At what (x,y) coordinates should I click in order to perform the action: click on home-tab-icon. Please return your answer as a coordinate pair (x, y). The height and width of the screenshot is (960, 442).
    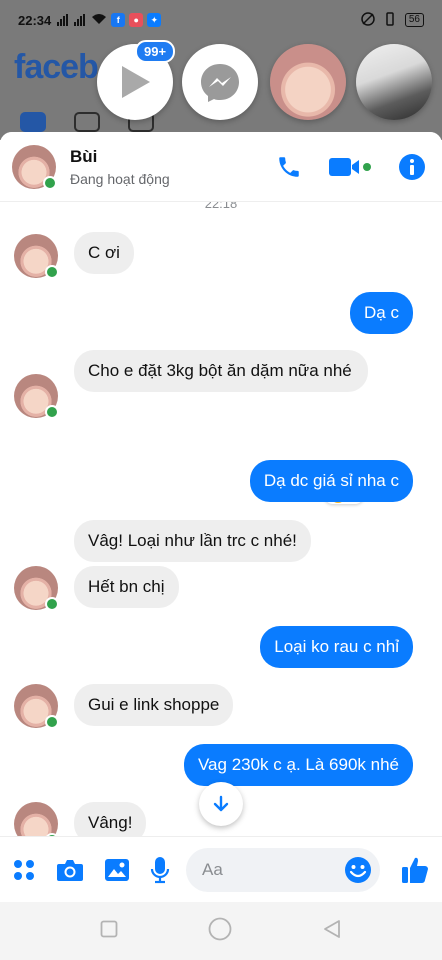
    Looking at the image, I should click on (33, 122).